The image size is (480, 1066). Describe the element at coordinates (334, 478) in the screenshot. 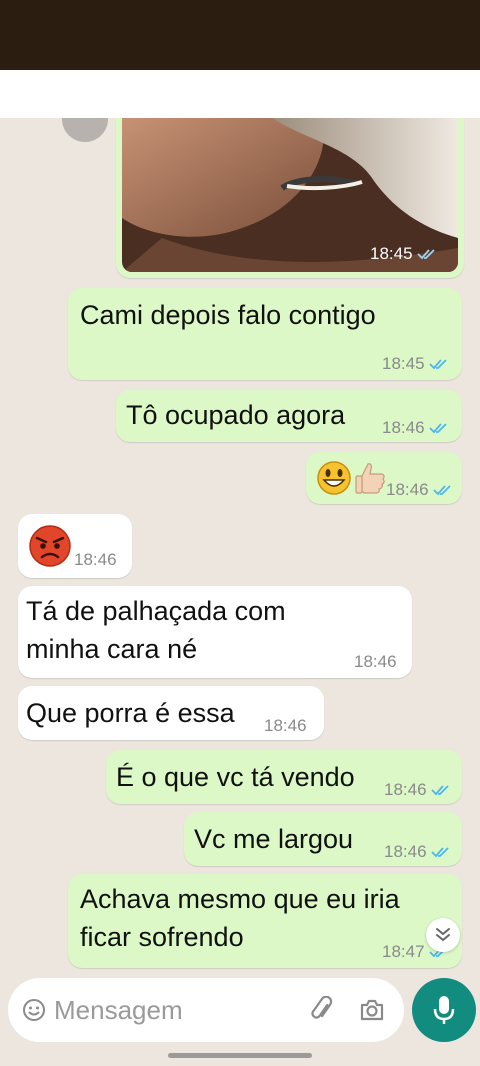

I see `grinning-face-emoji` at that location.